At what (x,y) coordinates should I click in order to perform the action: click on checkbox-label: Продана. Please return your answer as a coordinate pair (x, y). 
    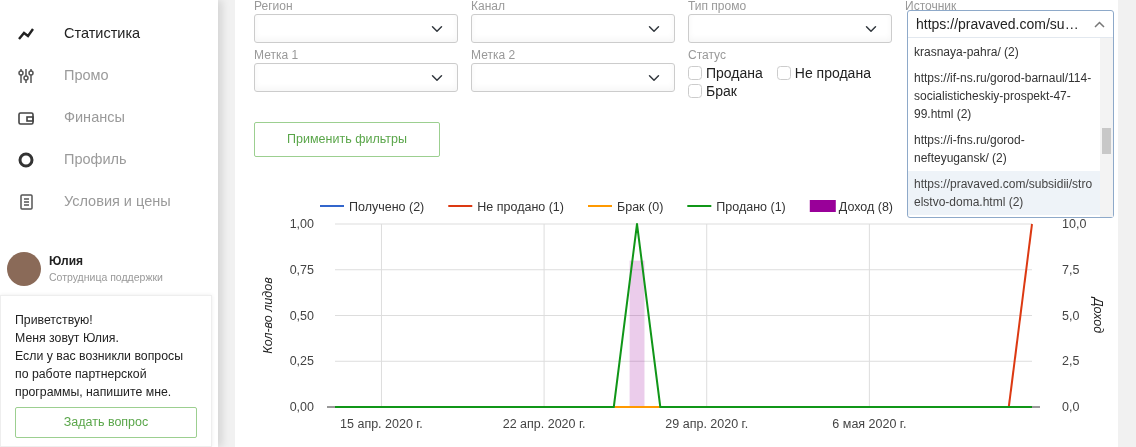
    Looking at the image, I should click on (734, 73).